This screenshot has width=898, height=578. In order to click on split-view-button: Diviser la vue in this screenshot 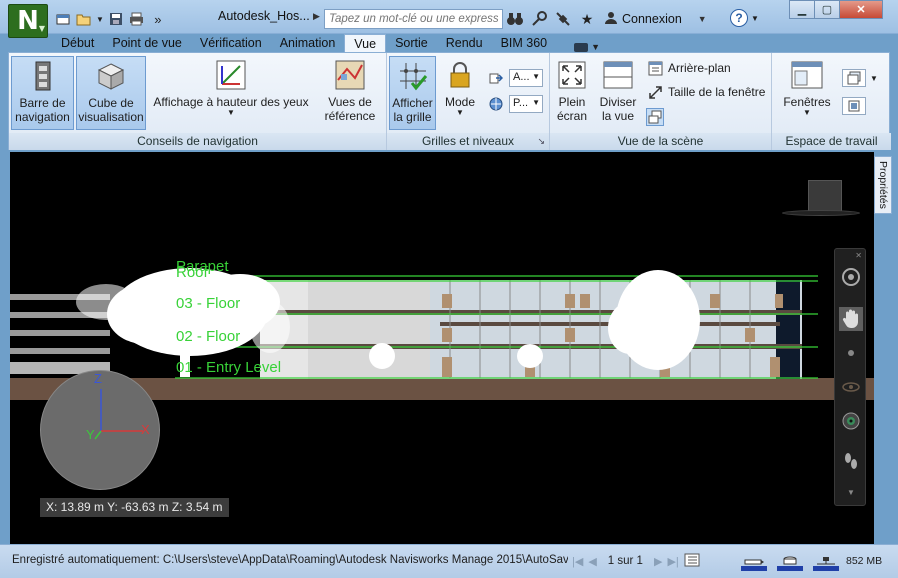, I will do `click(618, 93)`.